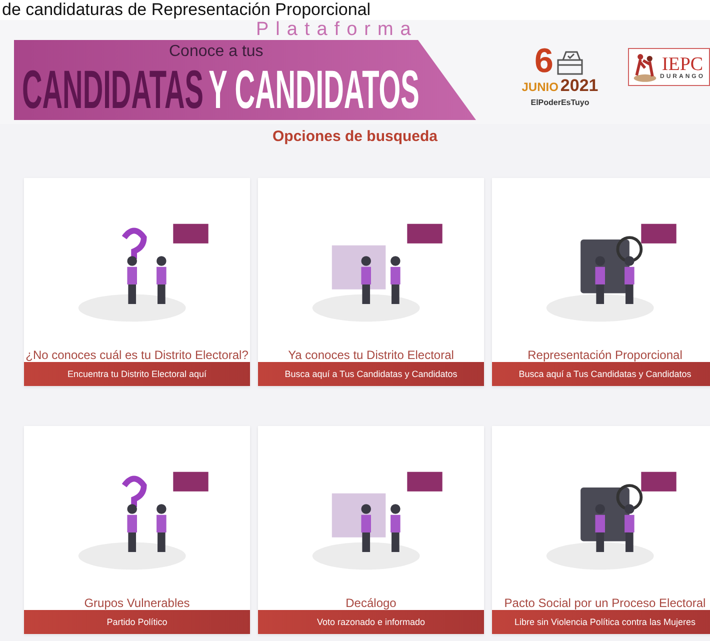  What do you see at coordinates (605, 355) in the screenshot?
I see `card-title: Representación Proporcional` at bounding box center [605, 355].